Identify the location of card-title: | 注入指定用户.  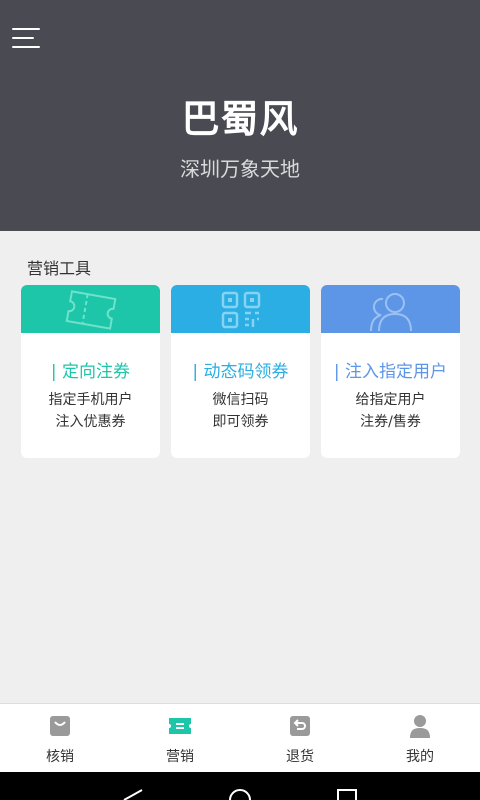
(390, 372).